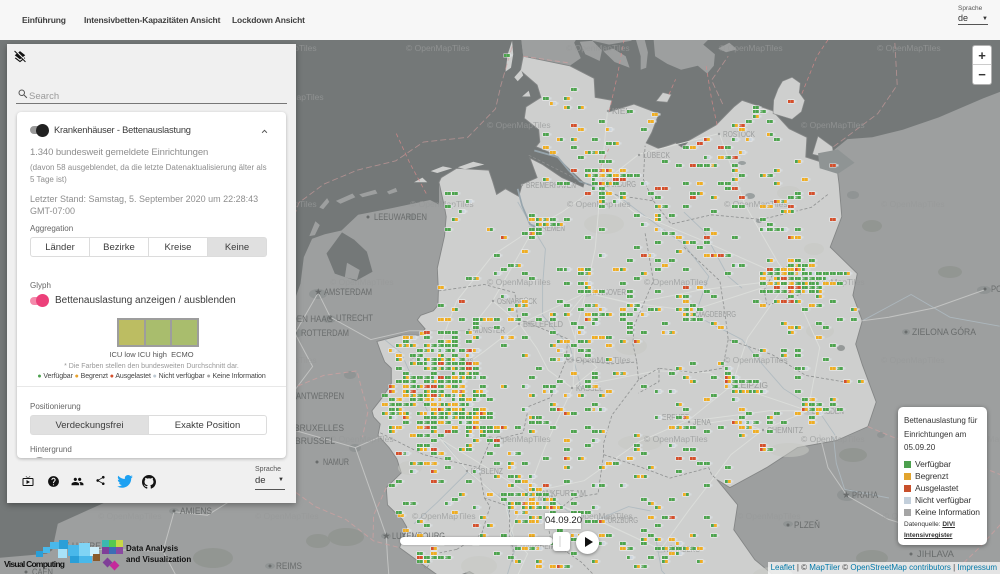  I want to click on svg-text: Visual Computing, so click(34, 564).